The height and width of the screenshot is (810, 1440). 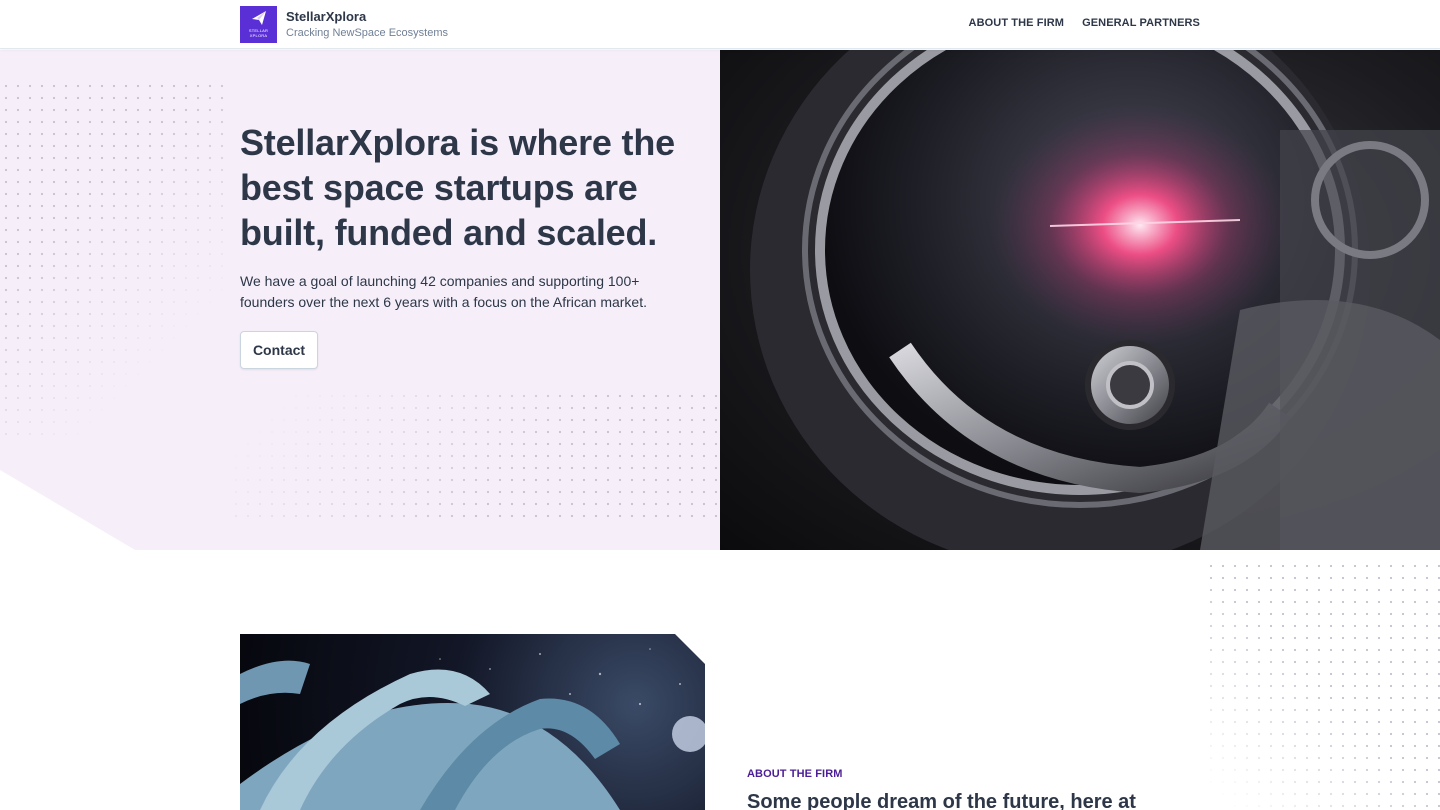 I want to click on main-nav: ABOUT THE FIRM GENERAL PARTNERS, so click(x=1075, y=23).